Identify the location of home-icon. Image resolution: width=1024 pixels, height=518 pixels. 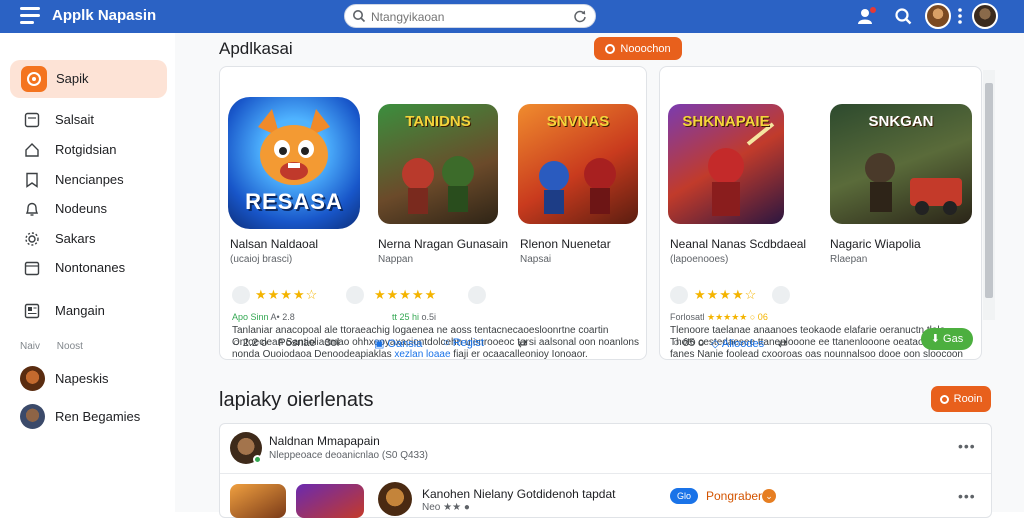
(32, 150).